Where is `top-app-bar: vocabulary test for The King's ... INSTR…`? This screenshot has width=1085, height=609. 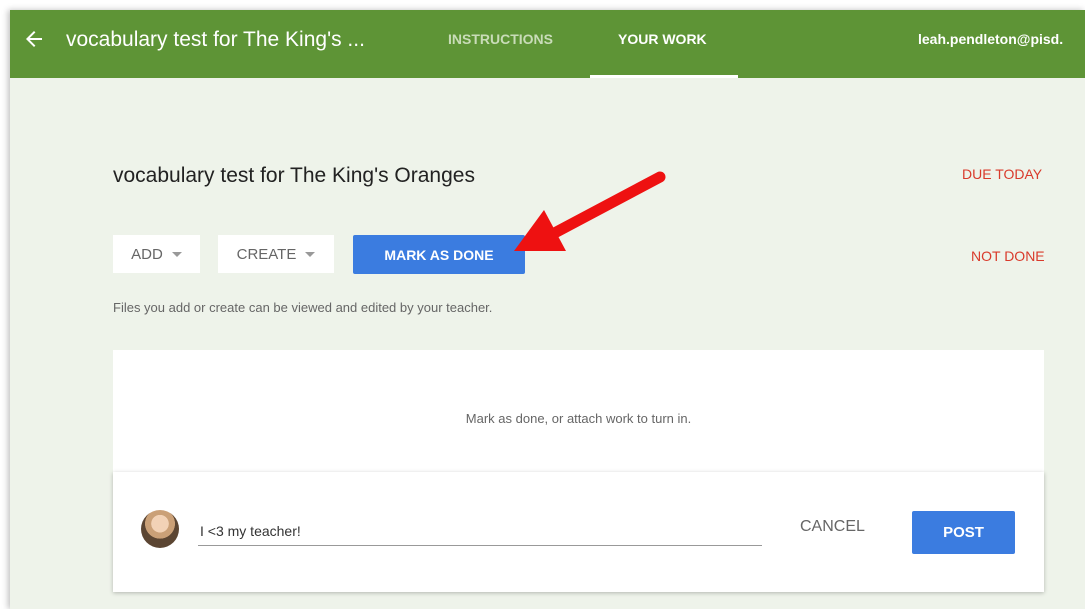
top-app-bar: vocabulary test for The King's ... INSTR… is located at coordinates (547, 44).